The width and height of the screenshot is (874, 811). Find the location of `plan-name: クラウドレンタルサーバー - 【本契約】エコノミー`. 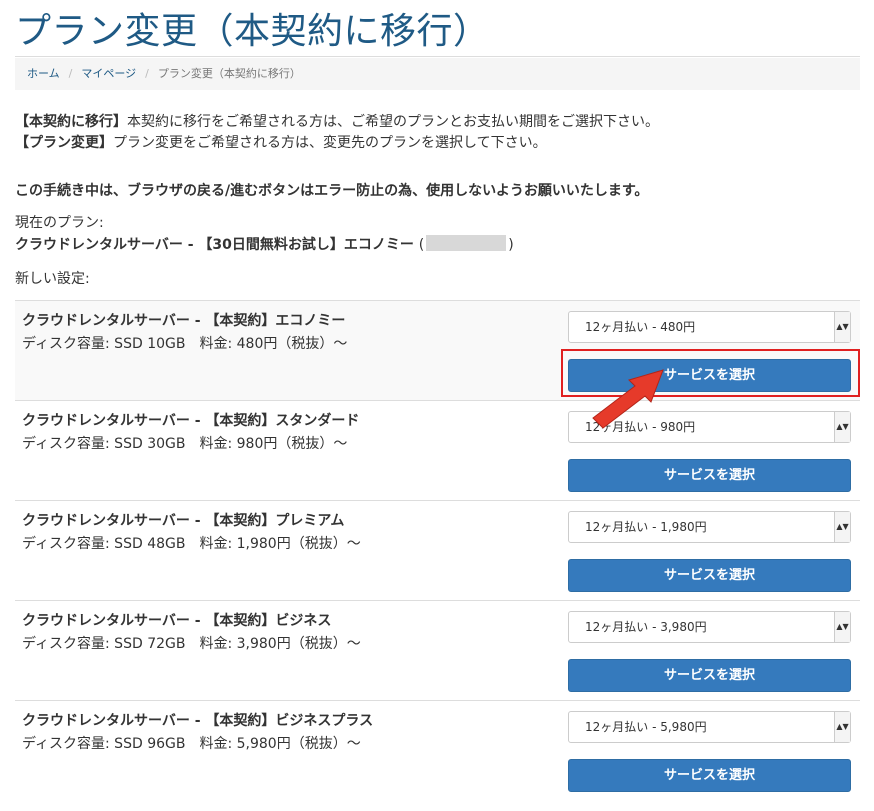

plan-name: クラウドレンタルサーバー - 【本契約】エコノミー is located at coordinates (184, 321).